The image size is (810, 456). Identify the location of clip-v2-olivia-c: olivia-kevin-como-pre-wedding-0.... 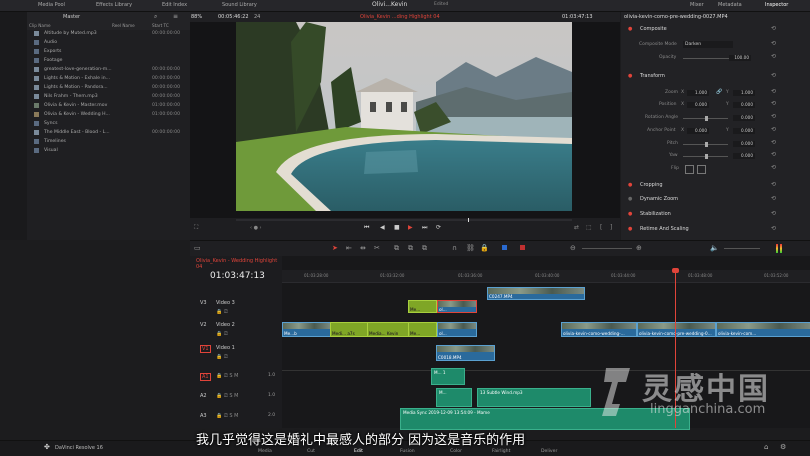
(676, 329).